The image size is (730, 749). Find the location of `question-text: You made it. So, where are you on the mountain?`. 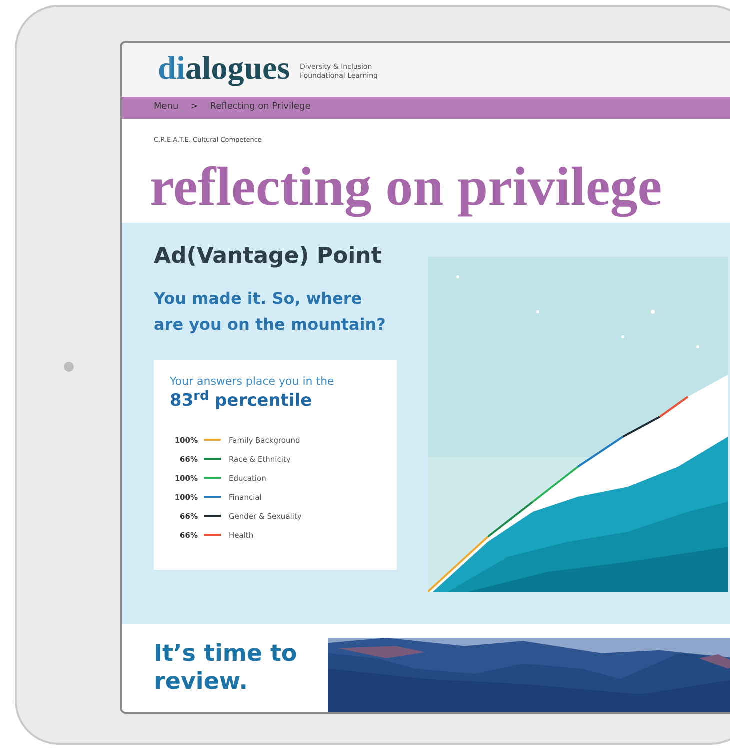

question-text: You made it. So, where are you on the mountain? is located at coordinates (270, 312).